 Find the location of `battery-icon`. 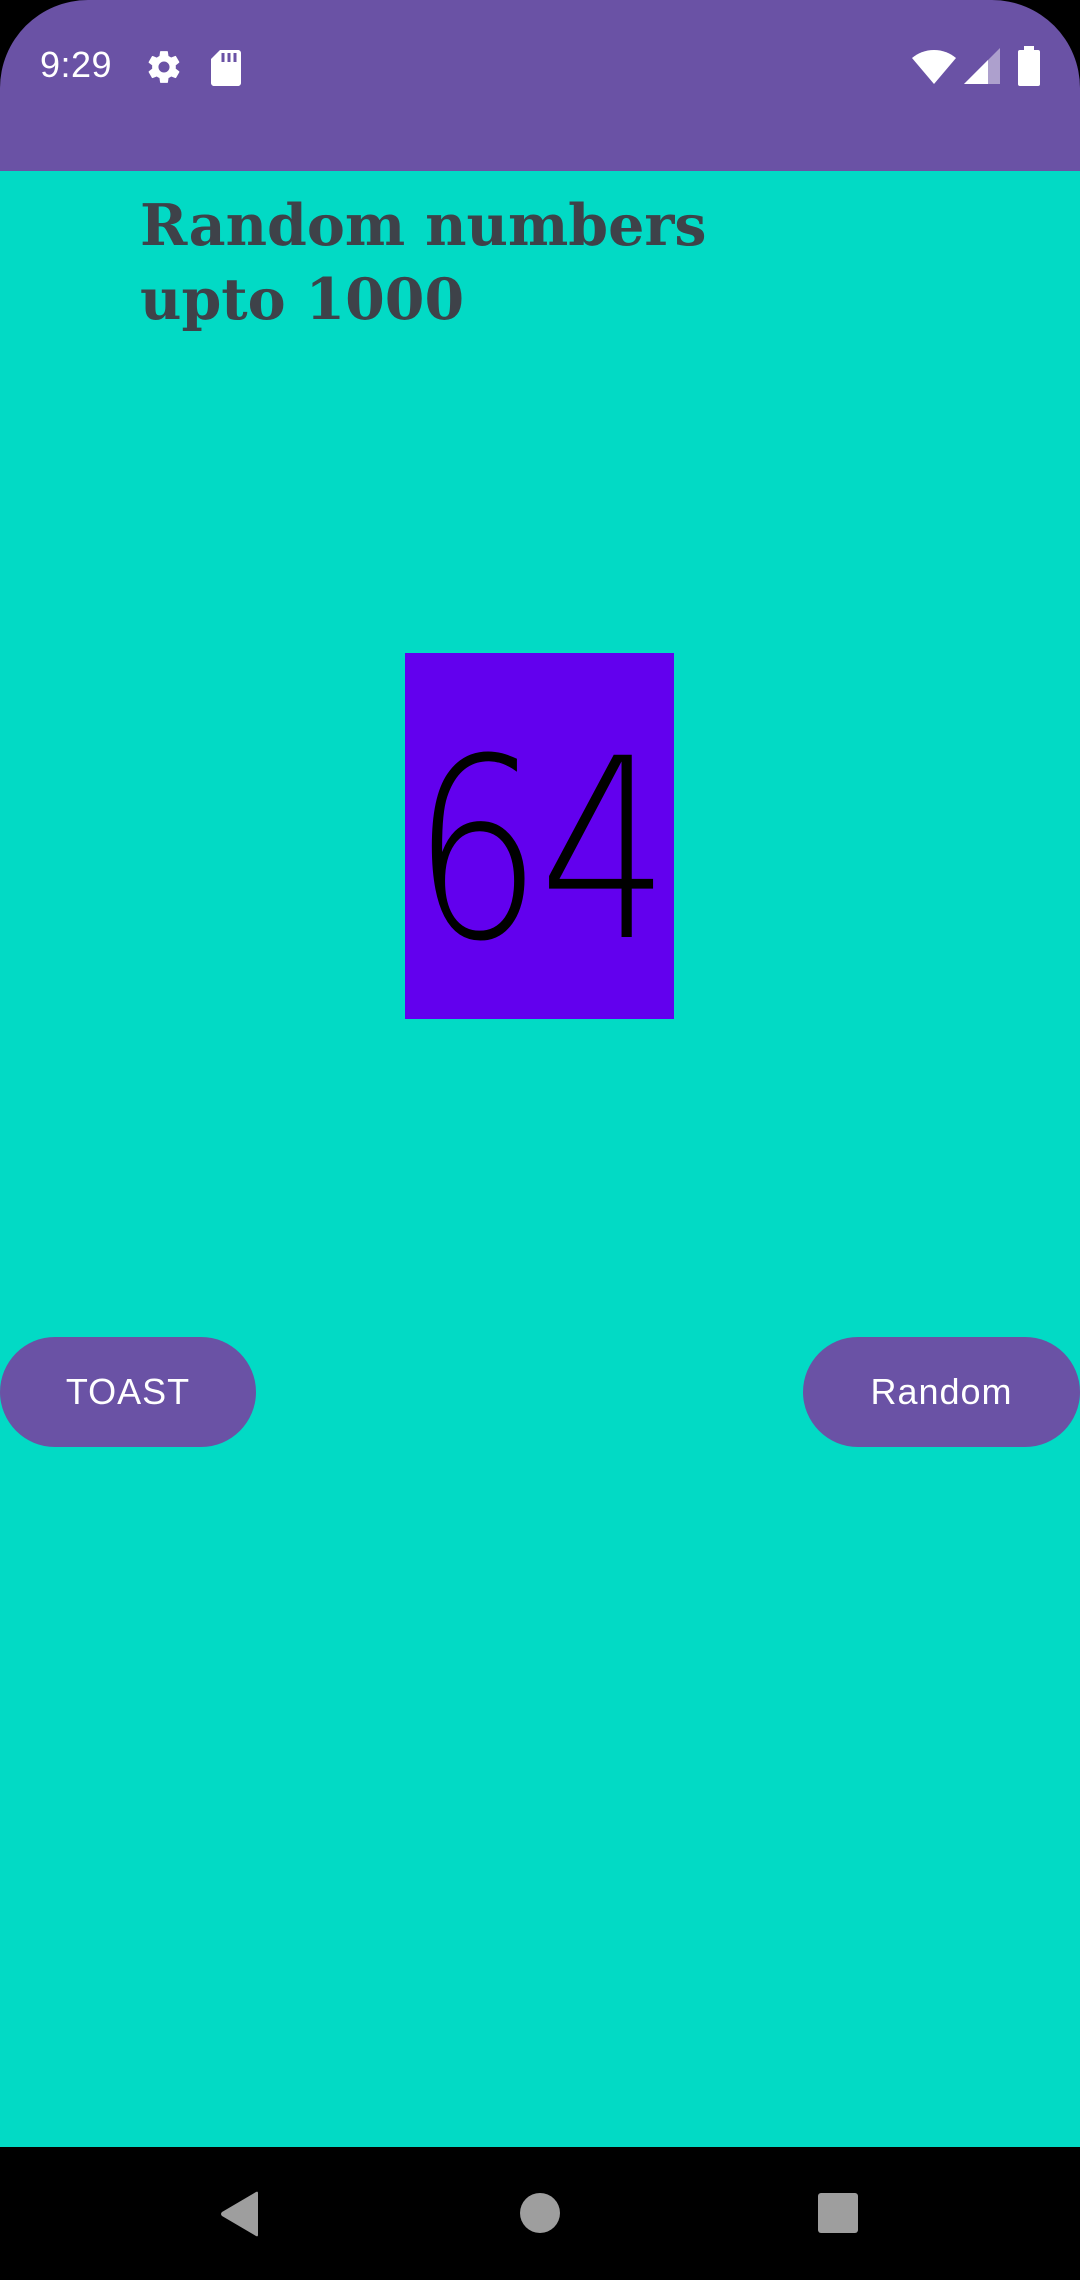

battery-icon is located at coordinates (1029, 66).